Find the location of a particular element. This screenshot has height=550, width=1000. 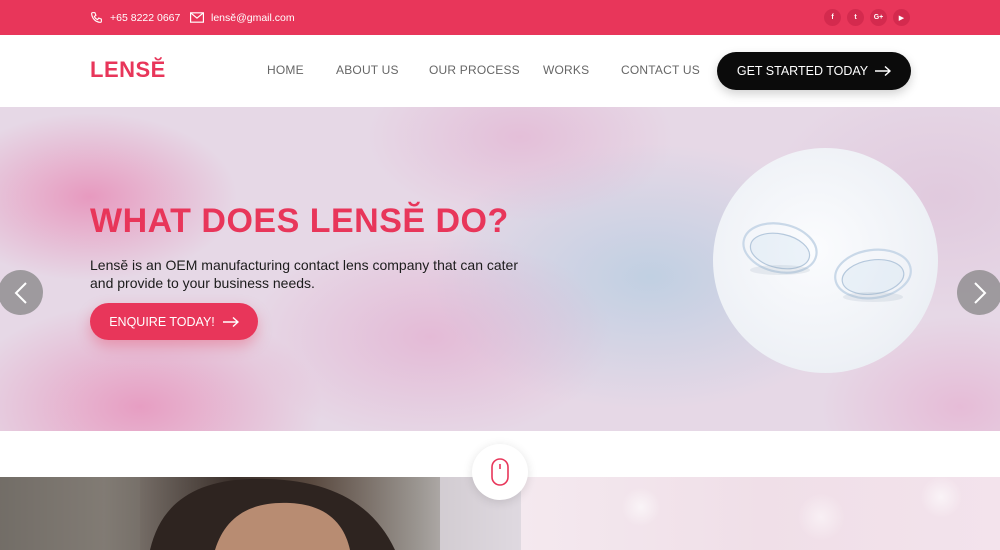

enquire-label: ENQUIRE TODAY! is located at coordinates (162, 321).